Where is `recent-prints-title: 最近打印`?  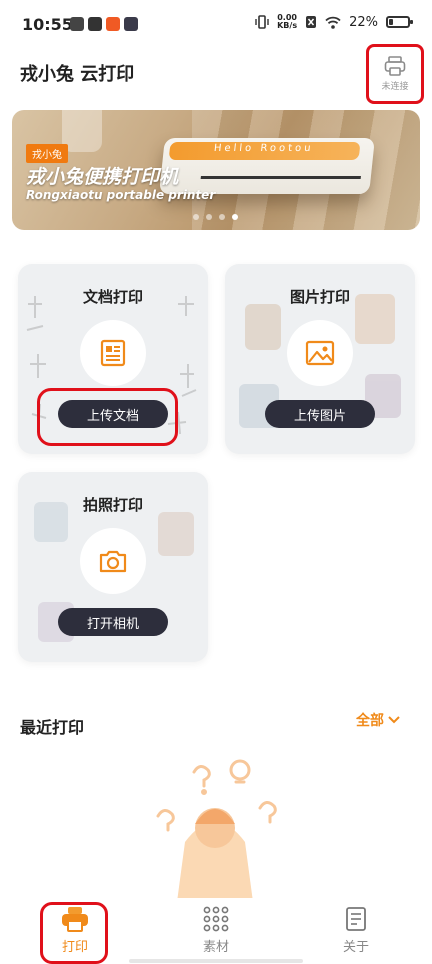 recent-prints-title: 最近打印 is located at coordinates (52, 727).